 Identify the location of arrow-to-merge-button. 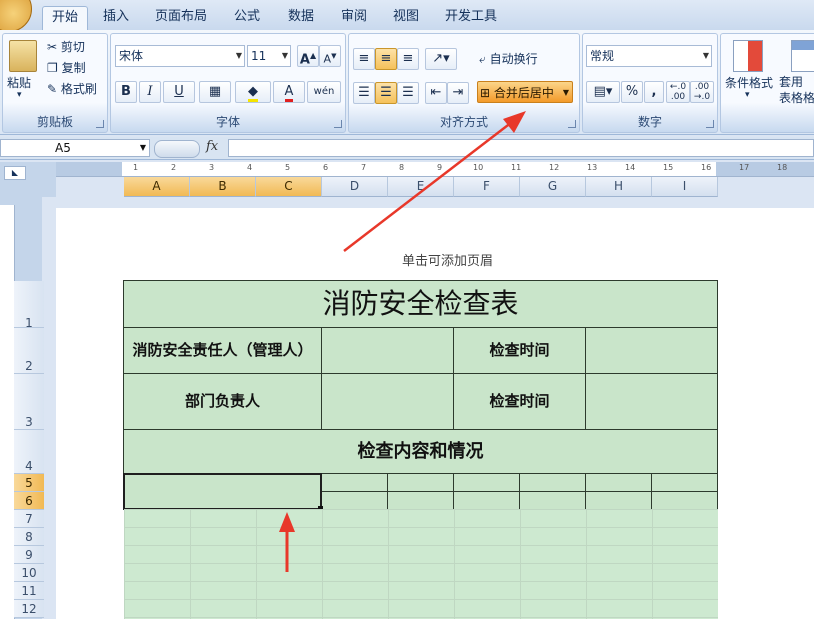
(428, 186).